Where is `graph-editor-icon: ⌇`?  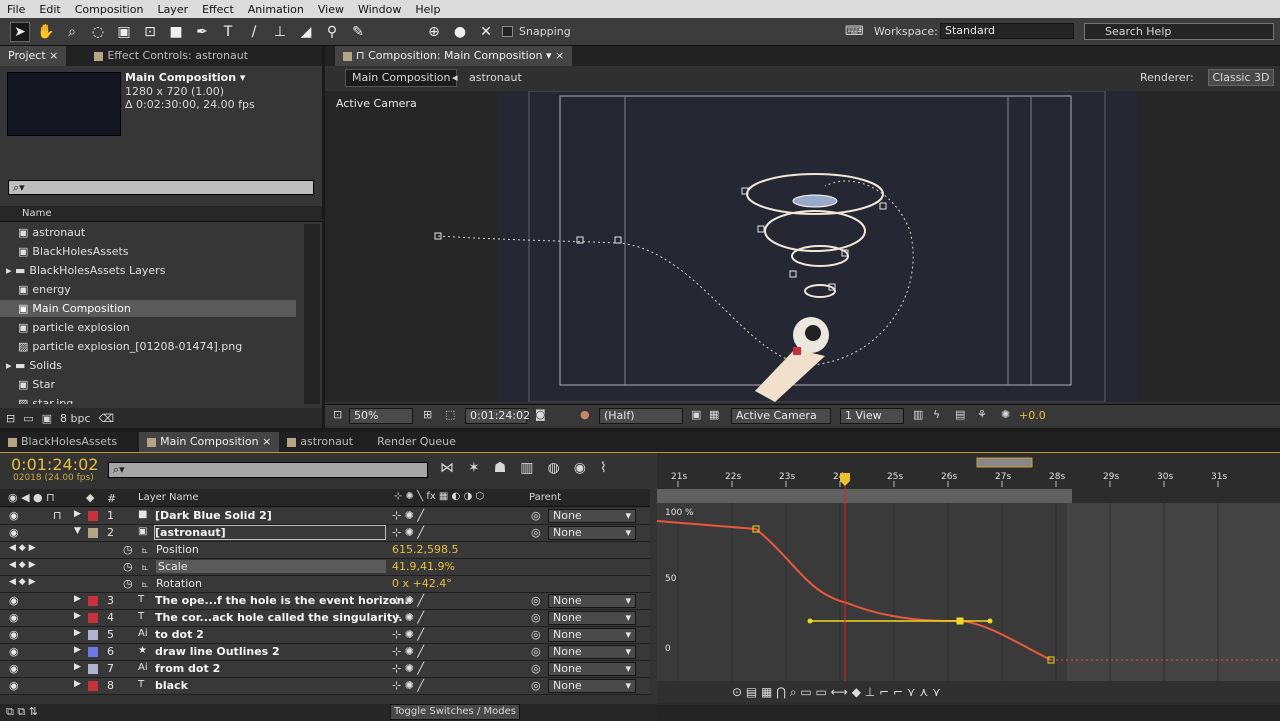 graph-editor-icon: ⌇ is located at coordinates (603, 468).